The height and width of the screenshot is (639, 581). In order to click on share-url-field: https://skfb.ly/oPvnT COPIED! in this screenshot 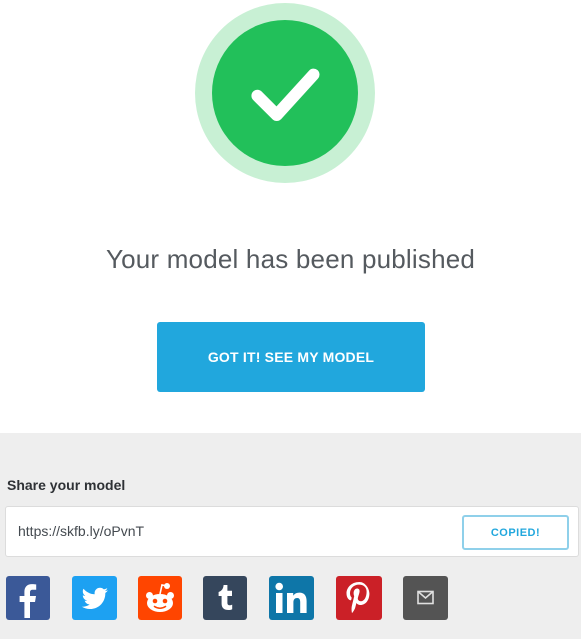, I will do `click(292, 531)`.